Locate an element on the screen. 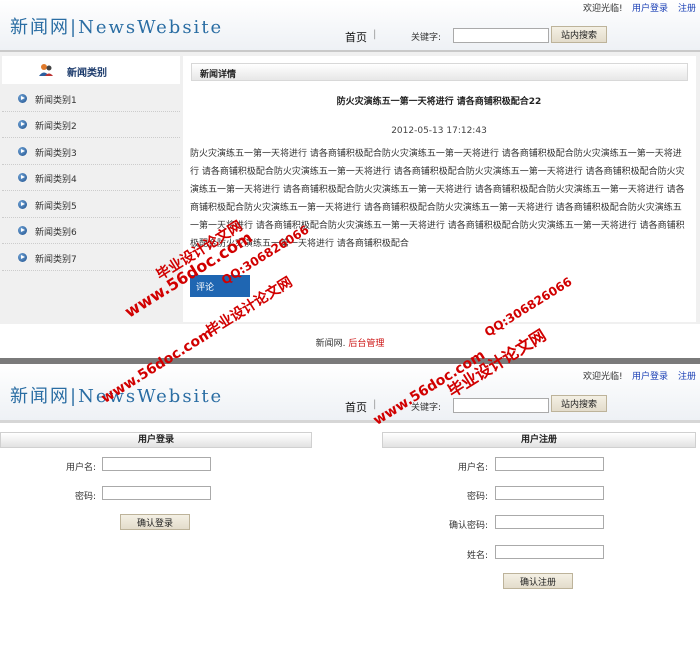  nav-home-link-2: 首页 is located at coordinates (356, 407).